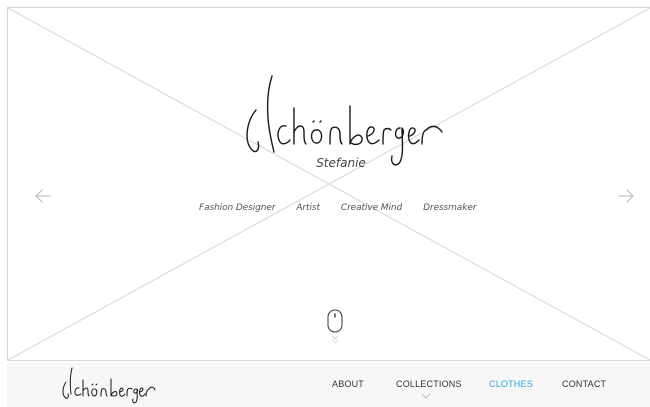  What do you see at coordinates (339, 119) in the screenshot?
I see `signature-logo` at bounding box center [339, 119].